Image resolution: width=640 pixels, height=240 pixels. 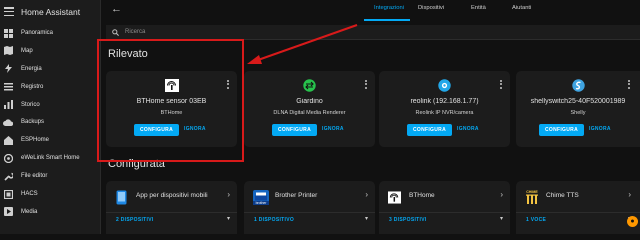 I want to click on sidebar-item-label: Backups, so click(x=33, y=122).